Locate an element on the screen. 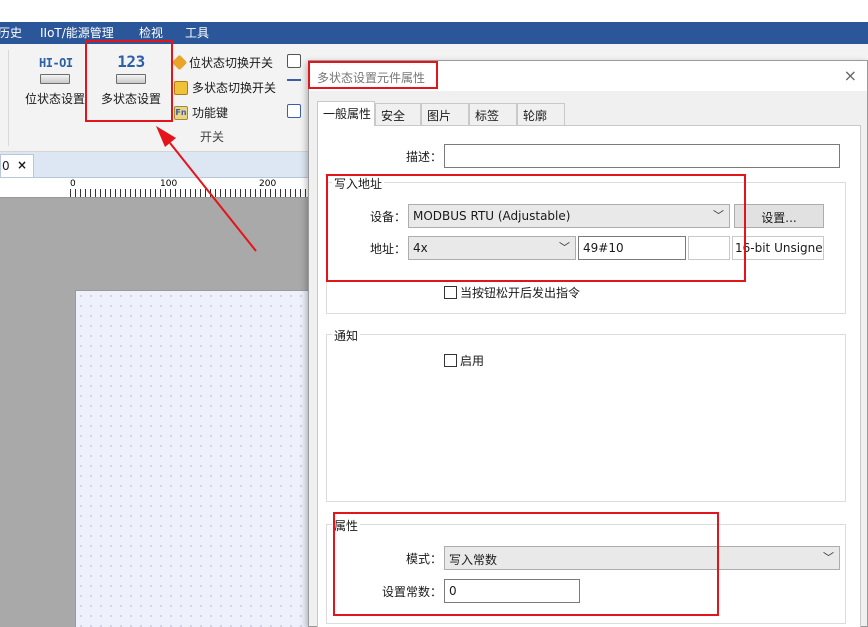  bit-state-switch-button: 位状态切换开关 is located at coordinates (222, 62).